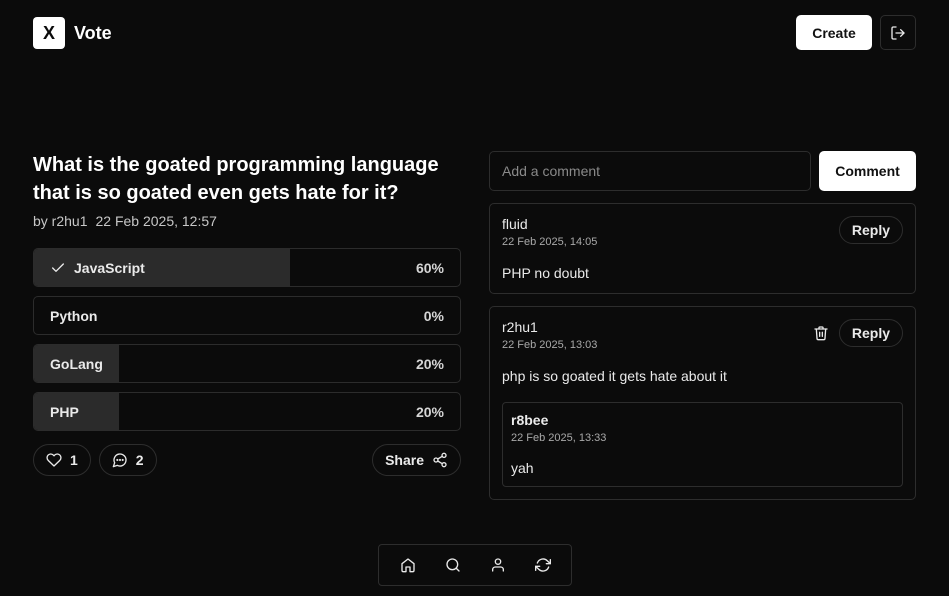 The width and height of the screenshot is (949, 596). I want to click on trash-icon, so click(821, 333).